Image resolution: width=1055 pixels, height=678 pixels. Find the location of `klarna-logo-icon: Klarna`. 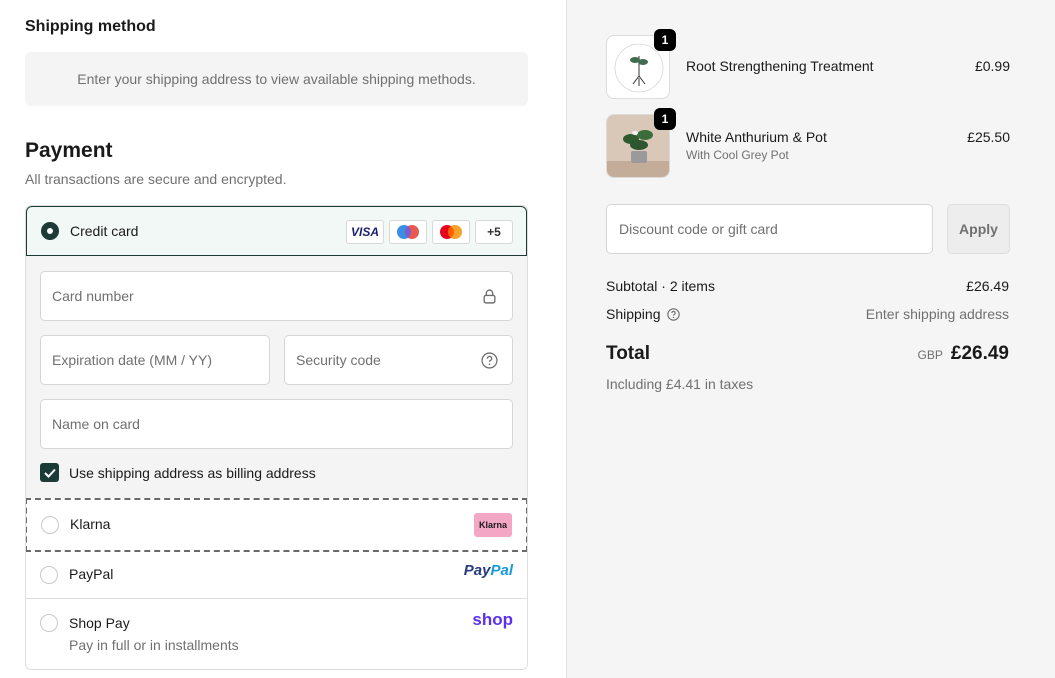

klarna-logo-icon: Klarna is located at coordinates (493, 525).